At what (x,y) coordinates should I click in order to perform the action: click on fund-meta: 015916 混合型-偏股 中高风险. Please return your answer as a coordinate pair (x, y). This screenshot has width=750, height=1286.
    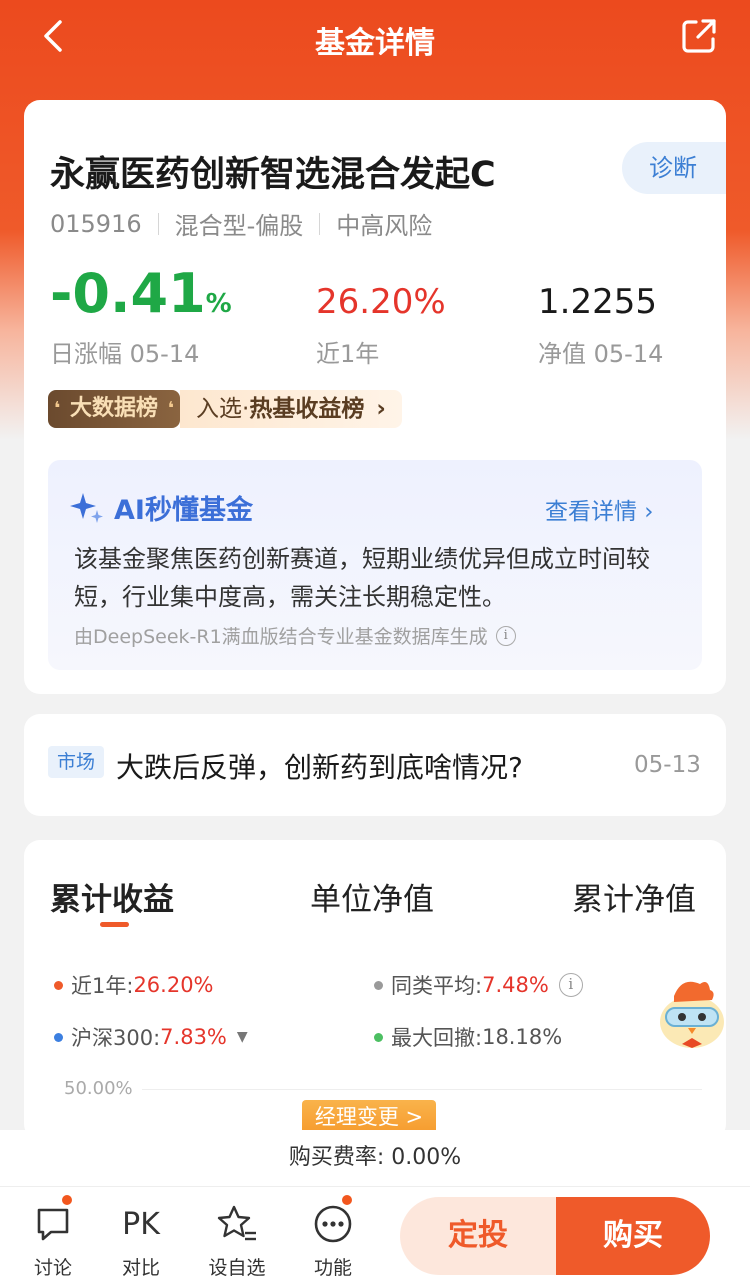
    Looking at the image, I should click on (241, 223).